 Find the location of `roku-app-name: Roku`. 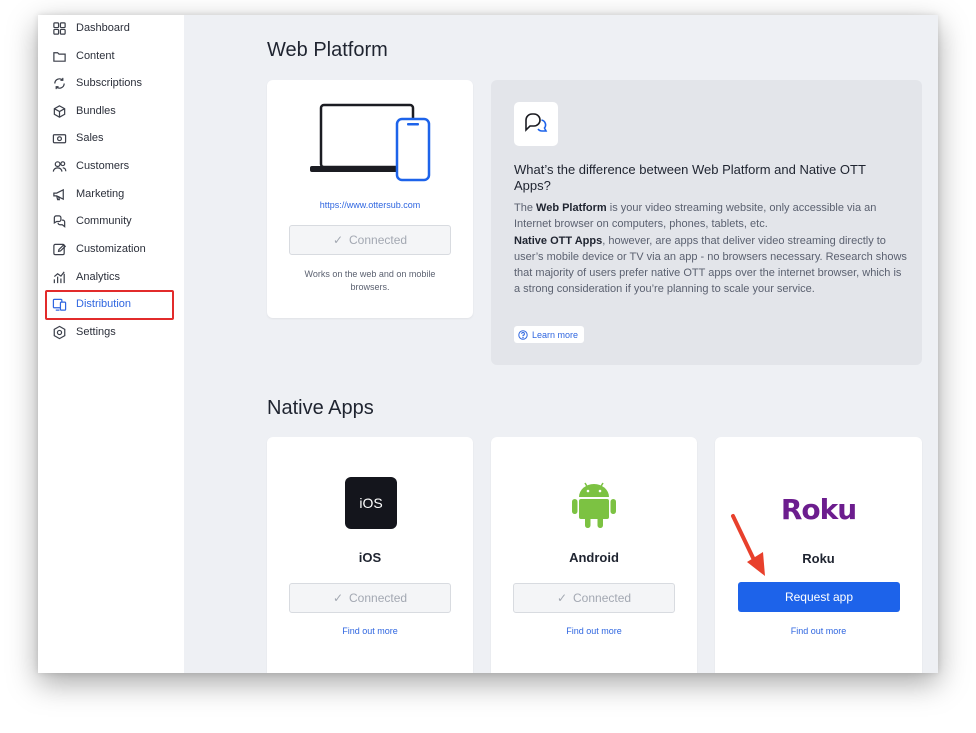

roku-app-name: Roku is located at coordinates (818, 558).